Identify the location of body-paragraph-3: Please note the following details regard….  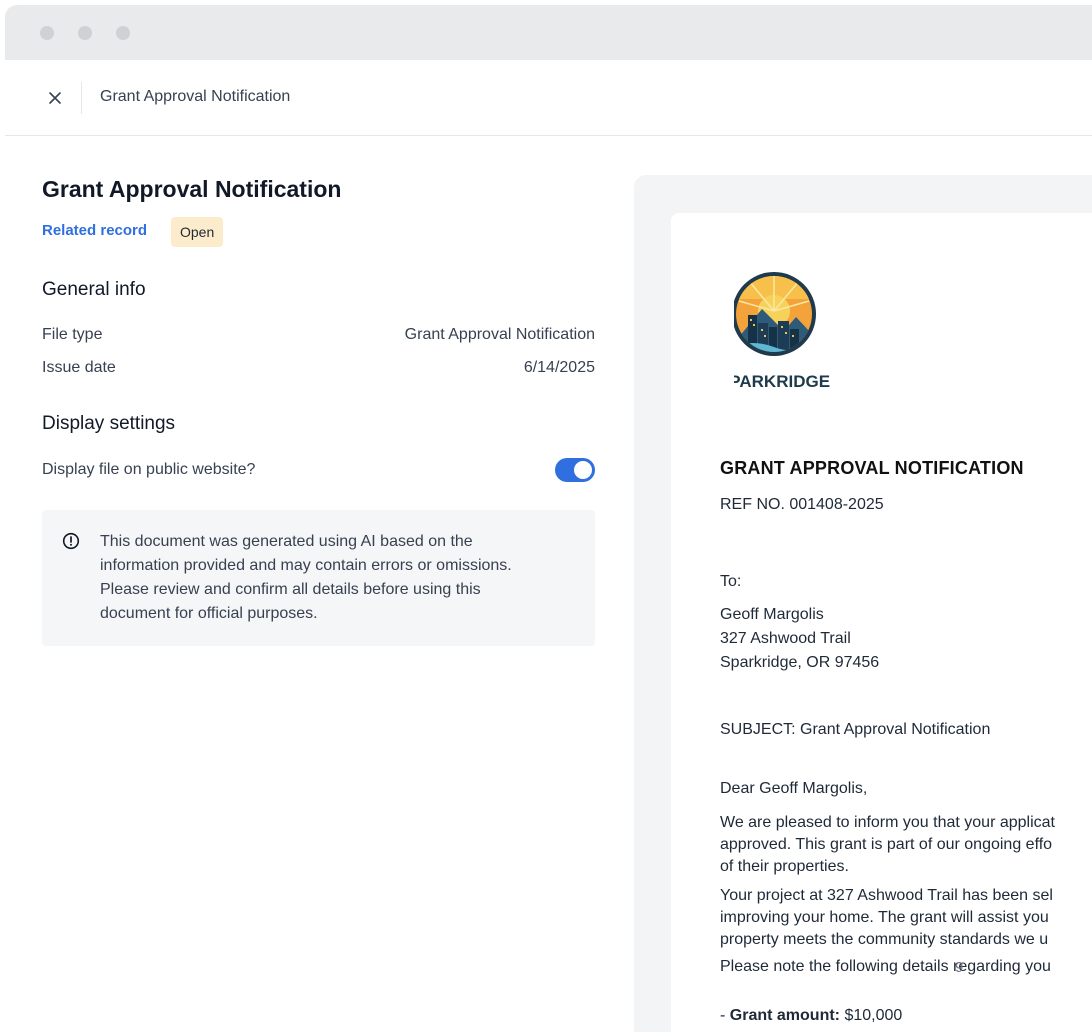
(885, 966).